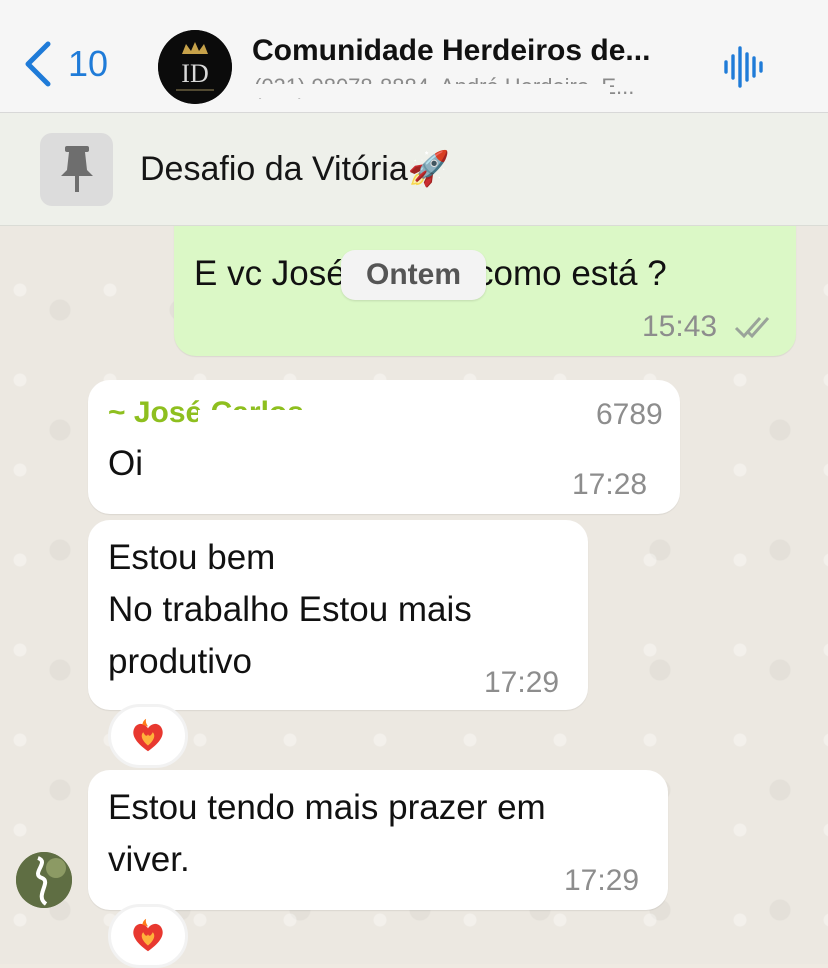 This screenshot has height=968, width=828. What do you see at coordinates (752, 328) in the screenshot?
I see `double-check-icon` at bounding box center [752, 328].